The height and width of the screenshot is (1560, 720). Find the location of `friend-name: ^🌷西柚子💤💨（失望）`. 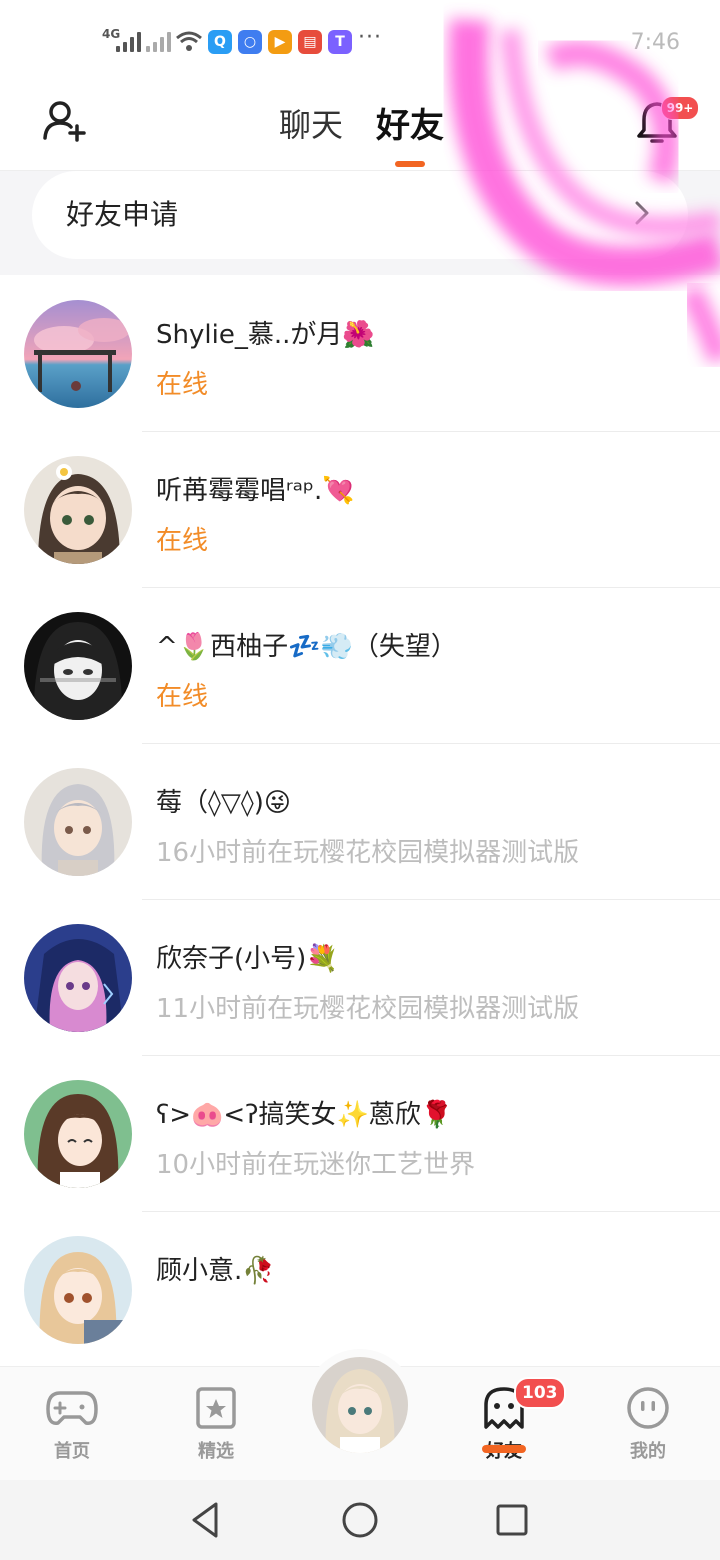

friend-name: ^🌷西柚子💤💨（失望） is located at coordinates (306, 647).